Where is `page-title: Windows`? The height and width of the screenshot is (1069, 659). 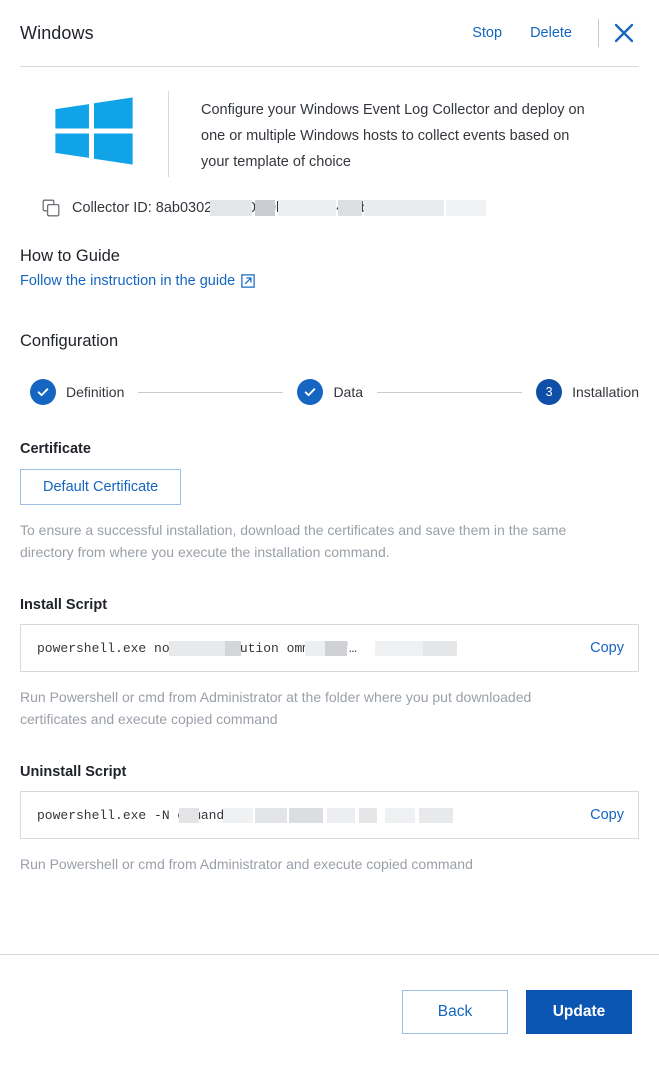
page-title: Windows is located at coordinates (57, 32).